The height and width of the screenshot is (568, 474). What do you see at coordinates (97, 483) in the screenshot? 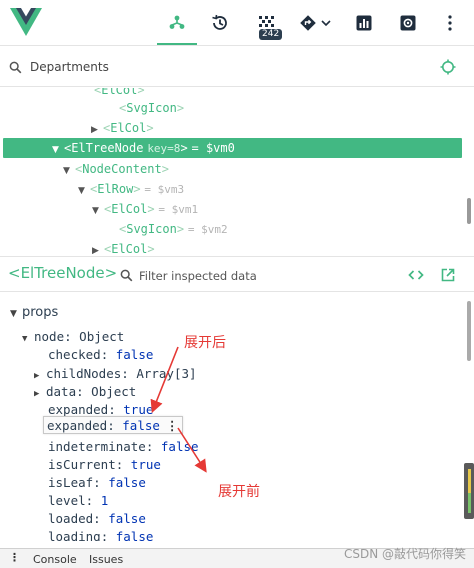
I see `prop-row: isLeaf: false` at bounding box center [97, 483].